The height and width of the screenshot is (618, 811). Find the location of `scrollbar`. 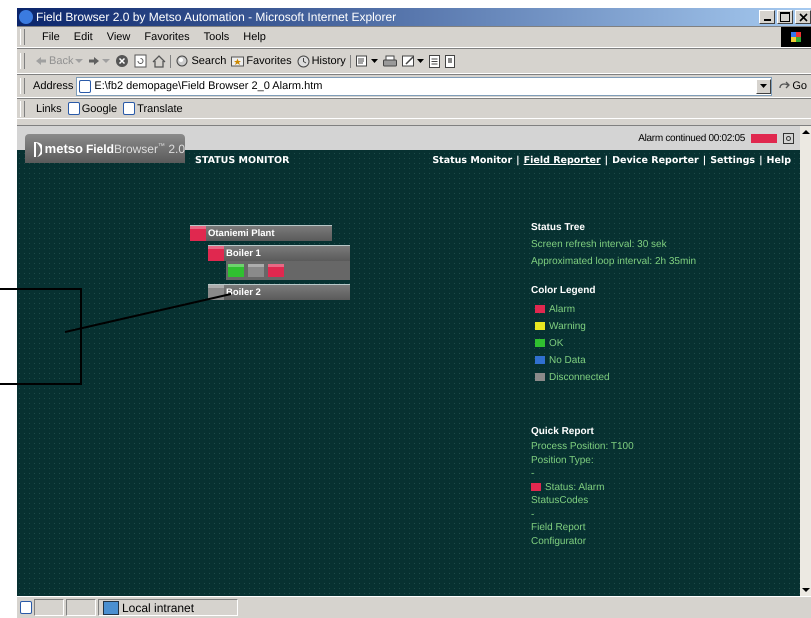

scrollbar is located at coordinates (805, 361).